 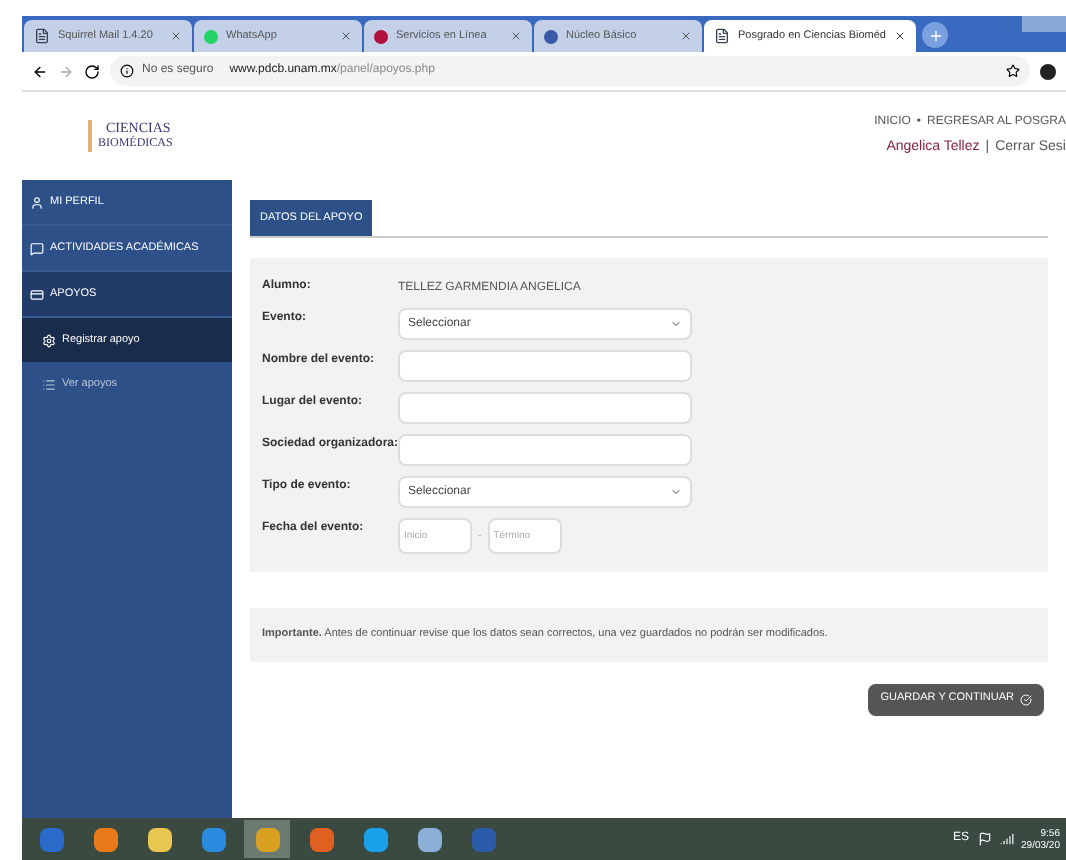 What do you see at coordinates (984, 839) in the screenshot?
I see `flag-icon` at bounding box center [984, 839].